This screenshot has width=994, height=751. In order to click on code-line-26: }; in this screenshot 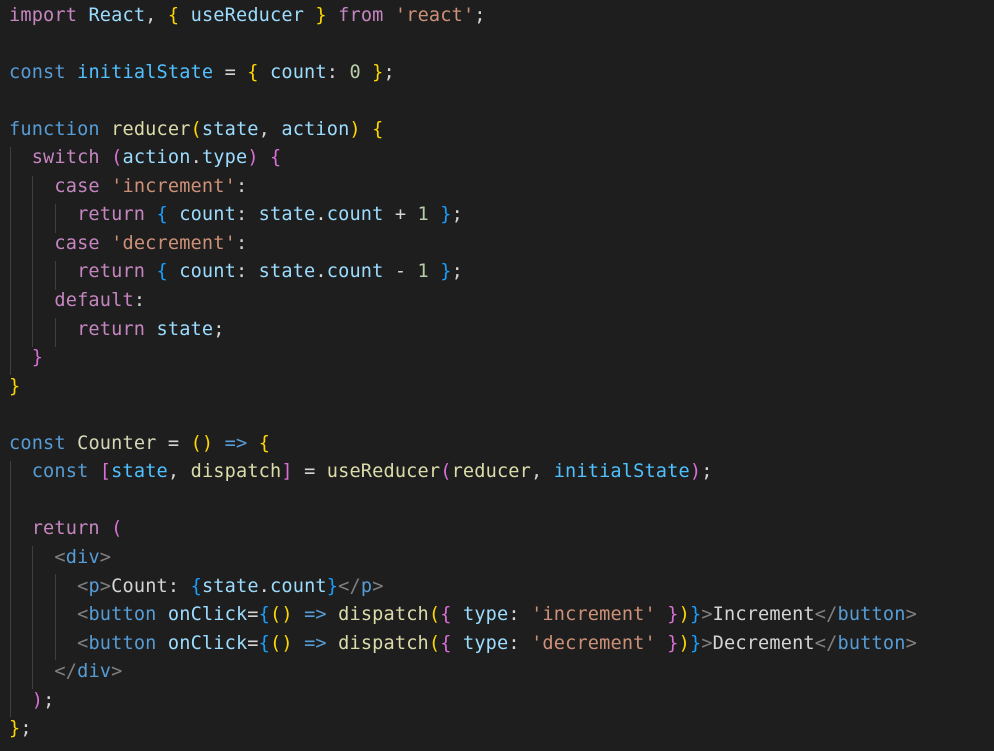, I will do `click(20, 729)`.